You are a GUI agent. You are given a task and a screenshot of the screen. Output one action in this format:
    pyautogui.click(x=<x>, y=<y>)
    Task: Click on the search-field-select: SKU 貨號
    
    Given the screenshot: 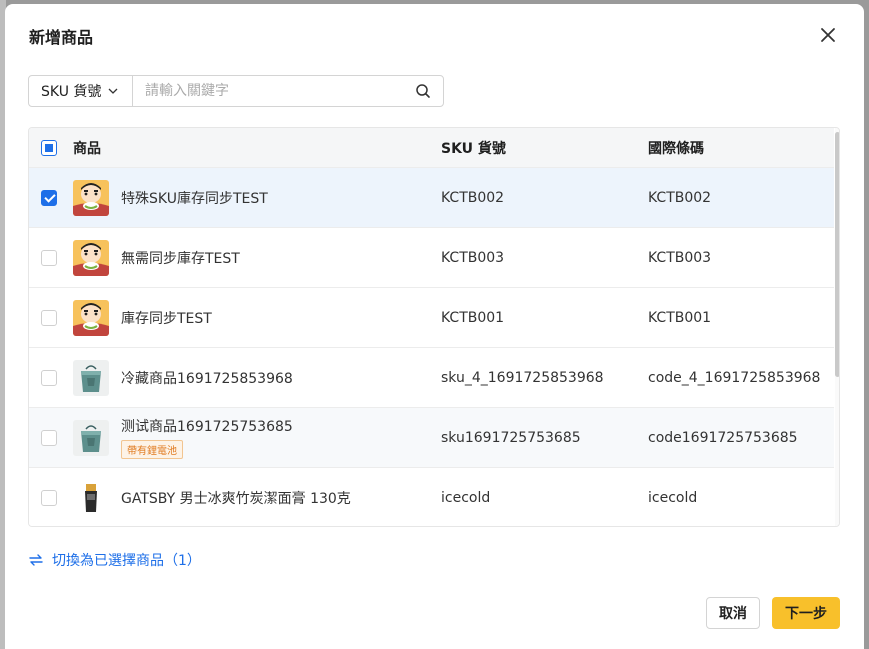 What is the action you would take?
    pyautogui.click(x=81, y=91)
    